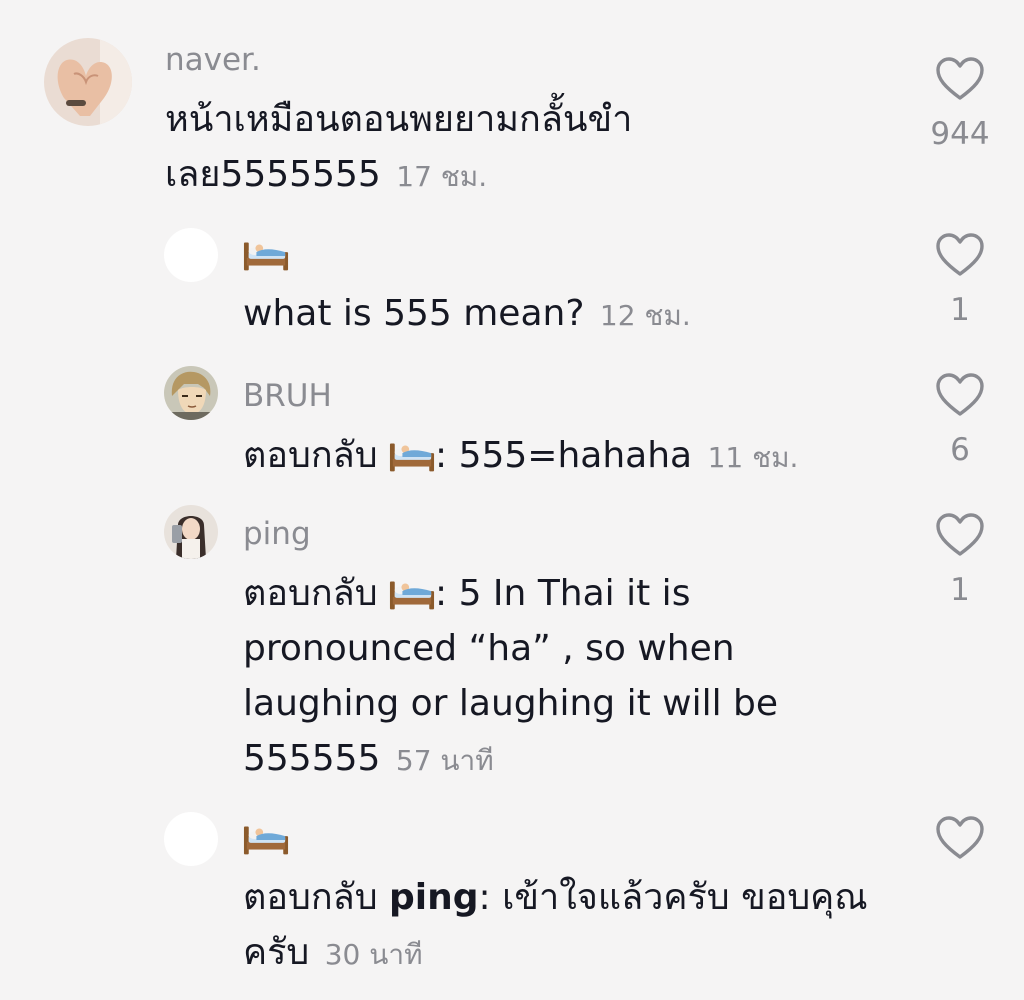 Image resolution: width=1024 pixels, height=1000 pixels. What do you see at coordinates (564, 455) in the screenshot?
I see `comment-body: : 555=hahaha` at bounding box center [564, 455].